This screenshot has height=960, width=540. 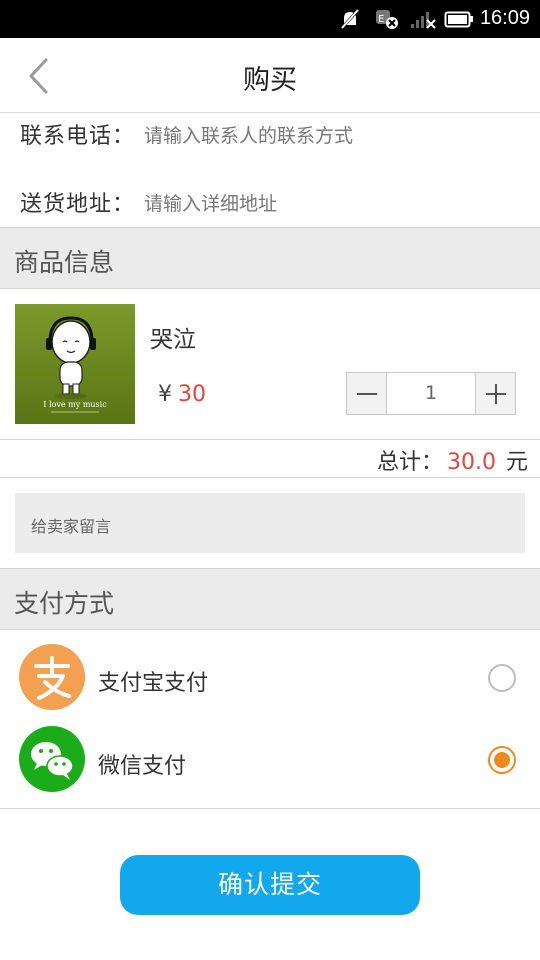 I want to click on data-disabled-icon: E, so click(x=387, y=19).